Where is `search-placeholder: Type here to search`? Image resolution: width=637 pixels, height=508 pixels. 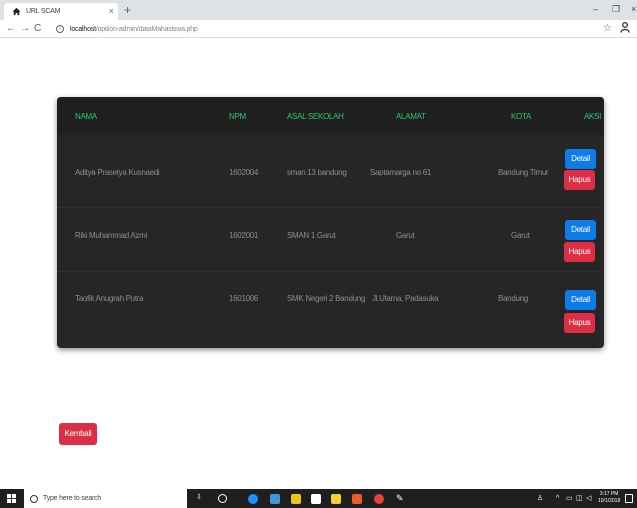 search-placeholder: Type here to search is located at coordinates (72, 498).